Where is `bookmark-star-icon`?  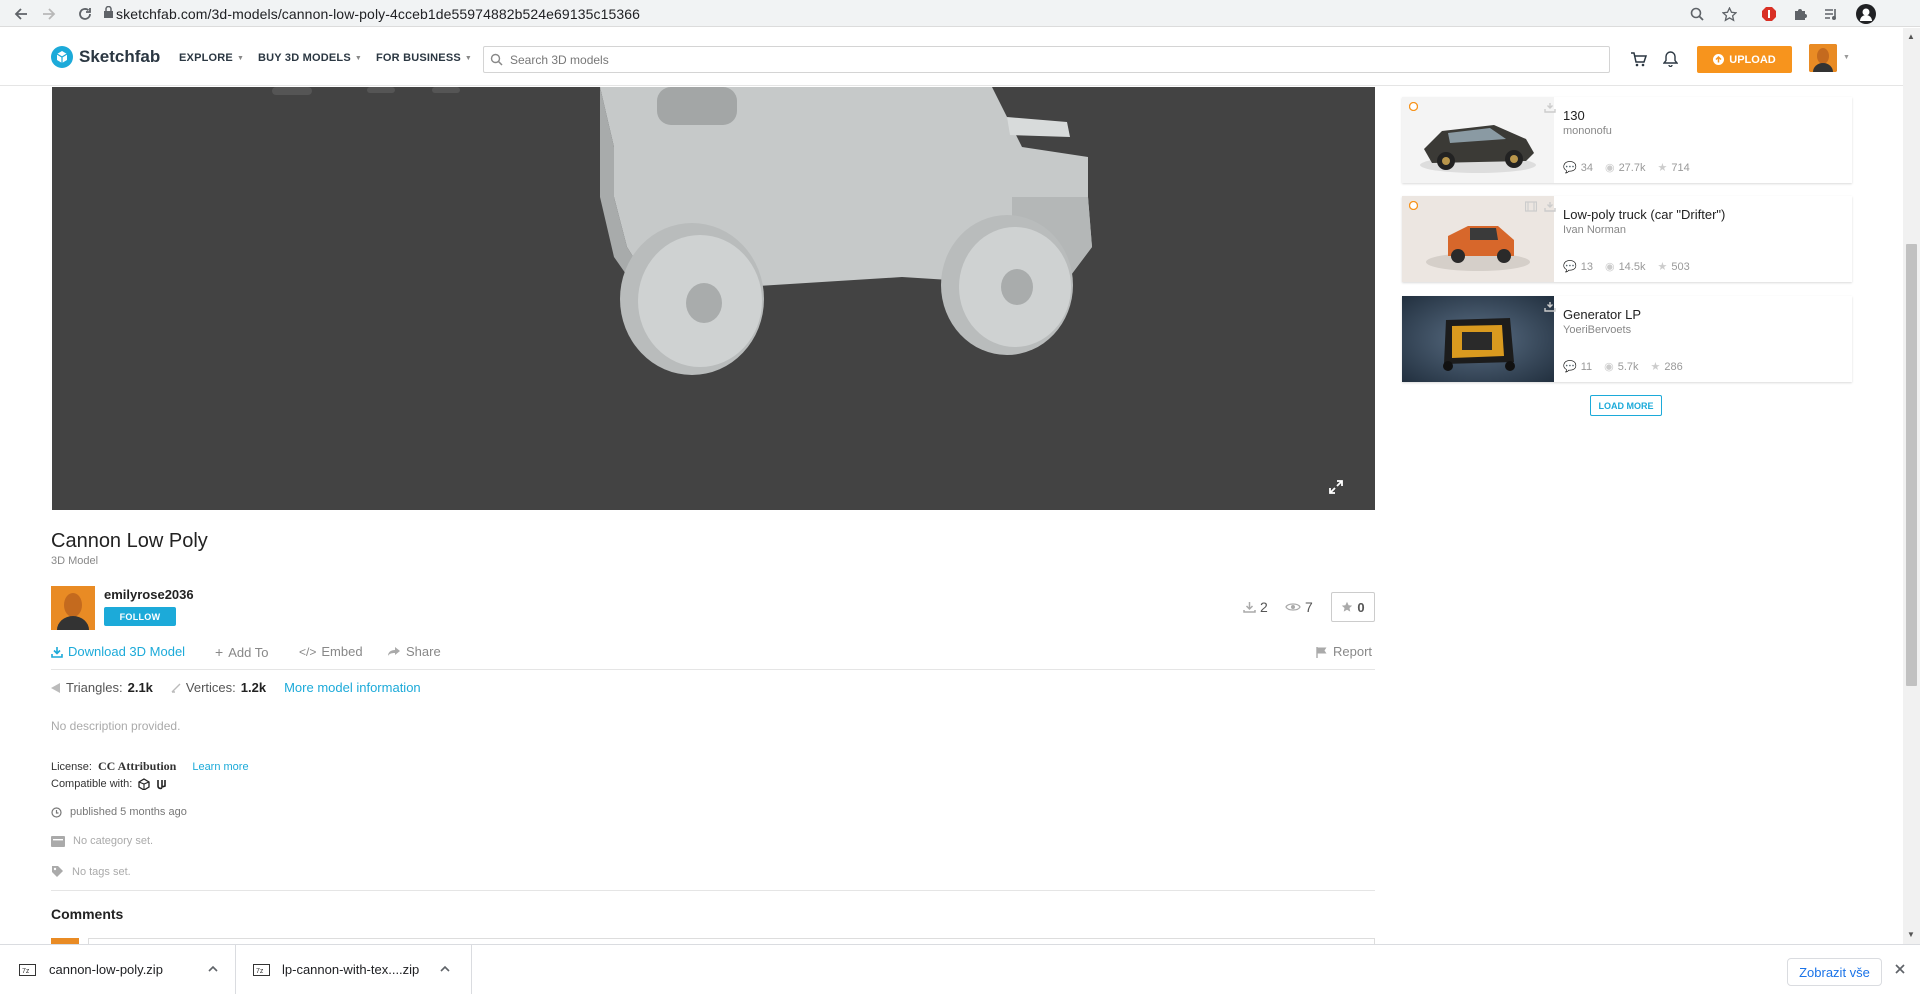 bookmark-star-icon is located at coordinates (1729, 14).